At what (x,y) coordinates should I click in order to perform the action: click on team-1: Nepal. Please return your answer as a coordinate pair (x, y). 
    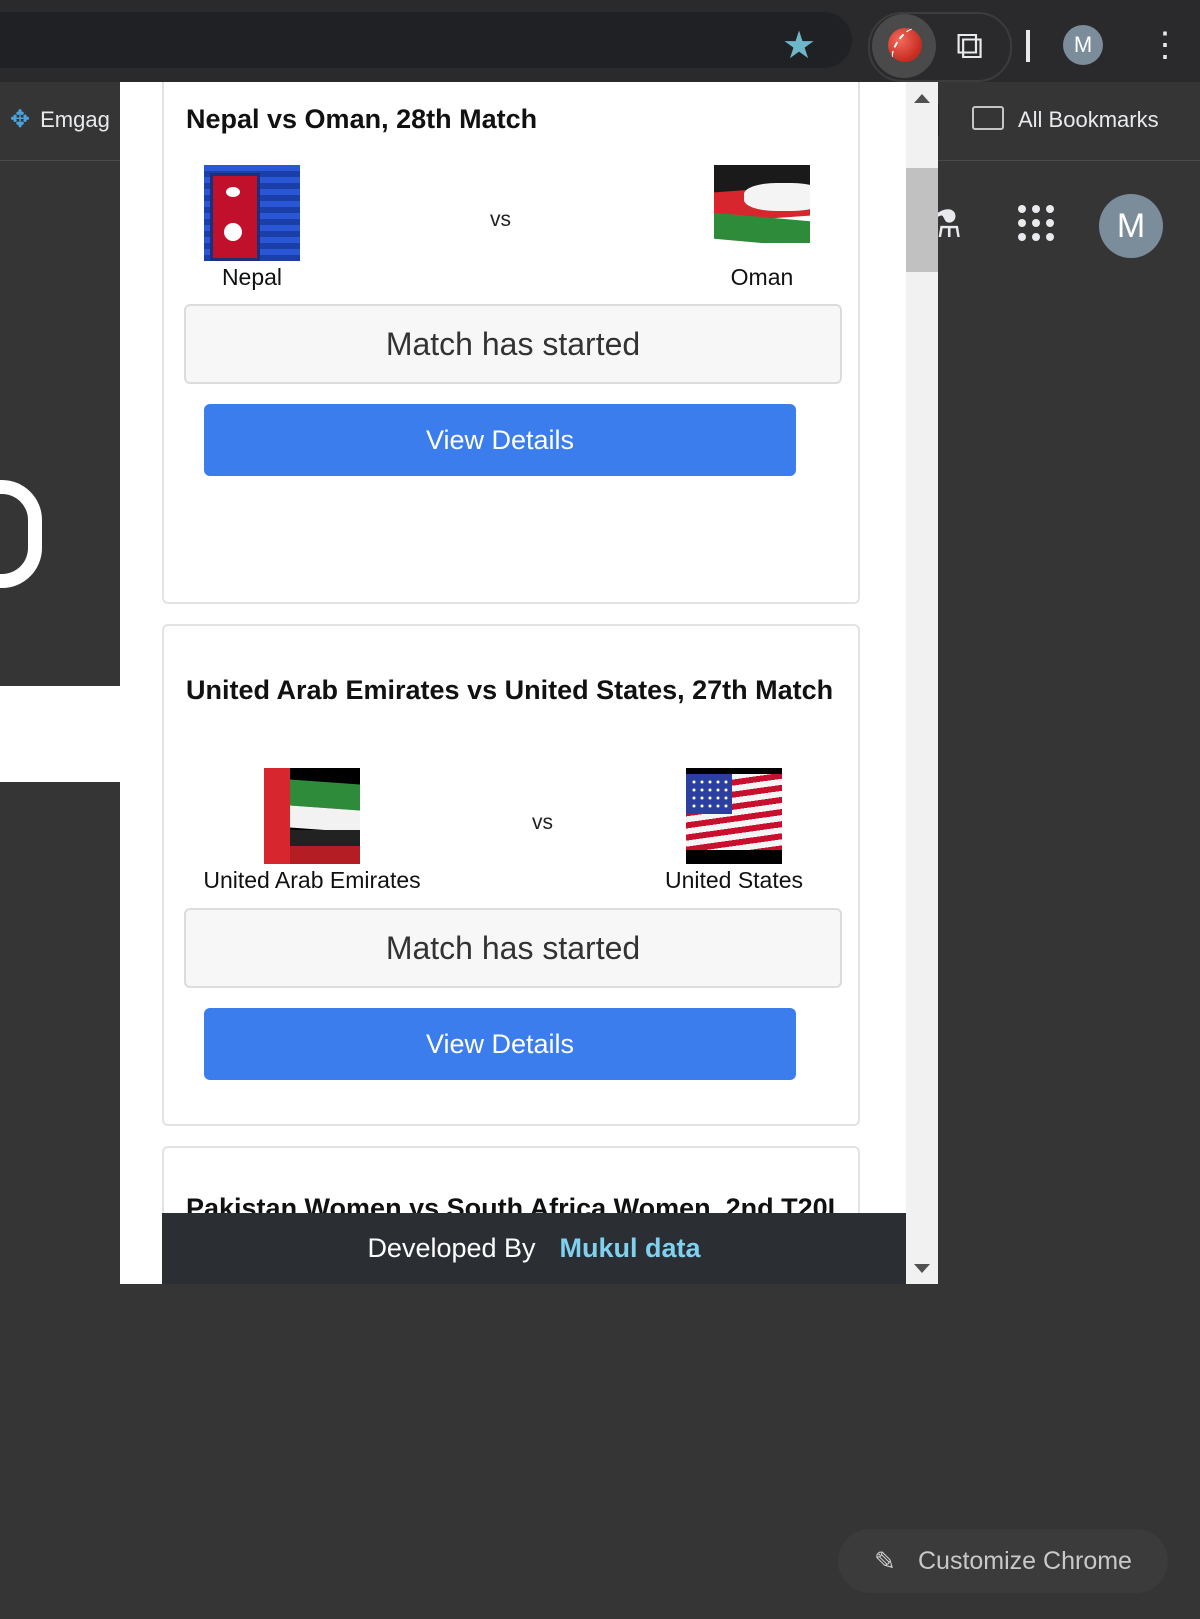
    Looking at the image, I should click on (252, 228).